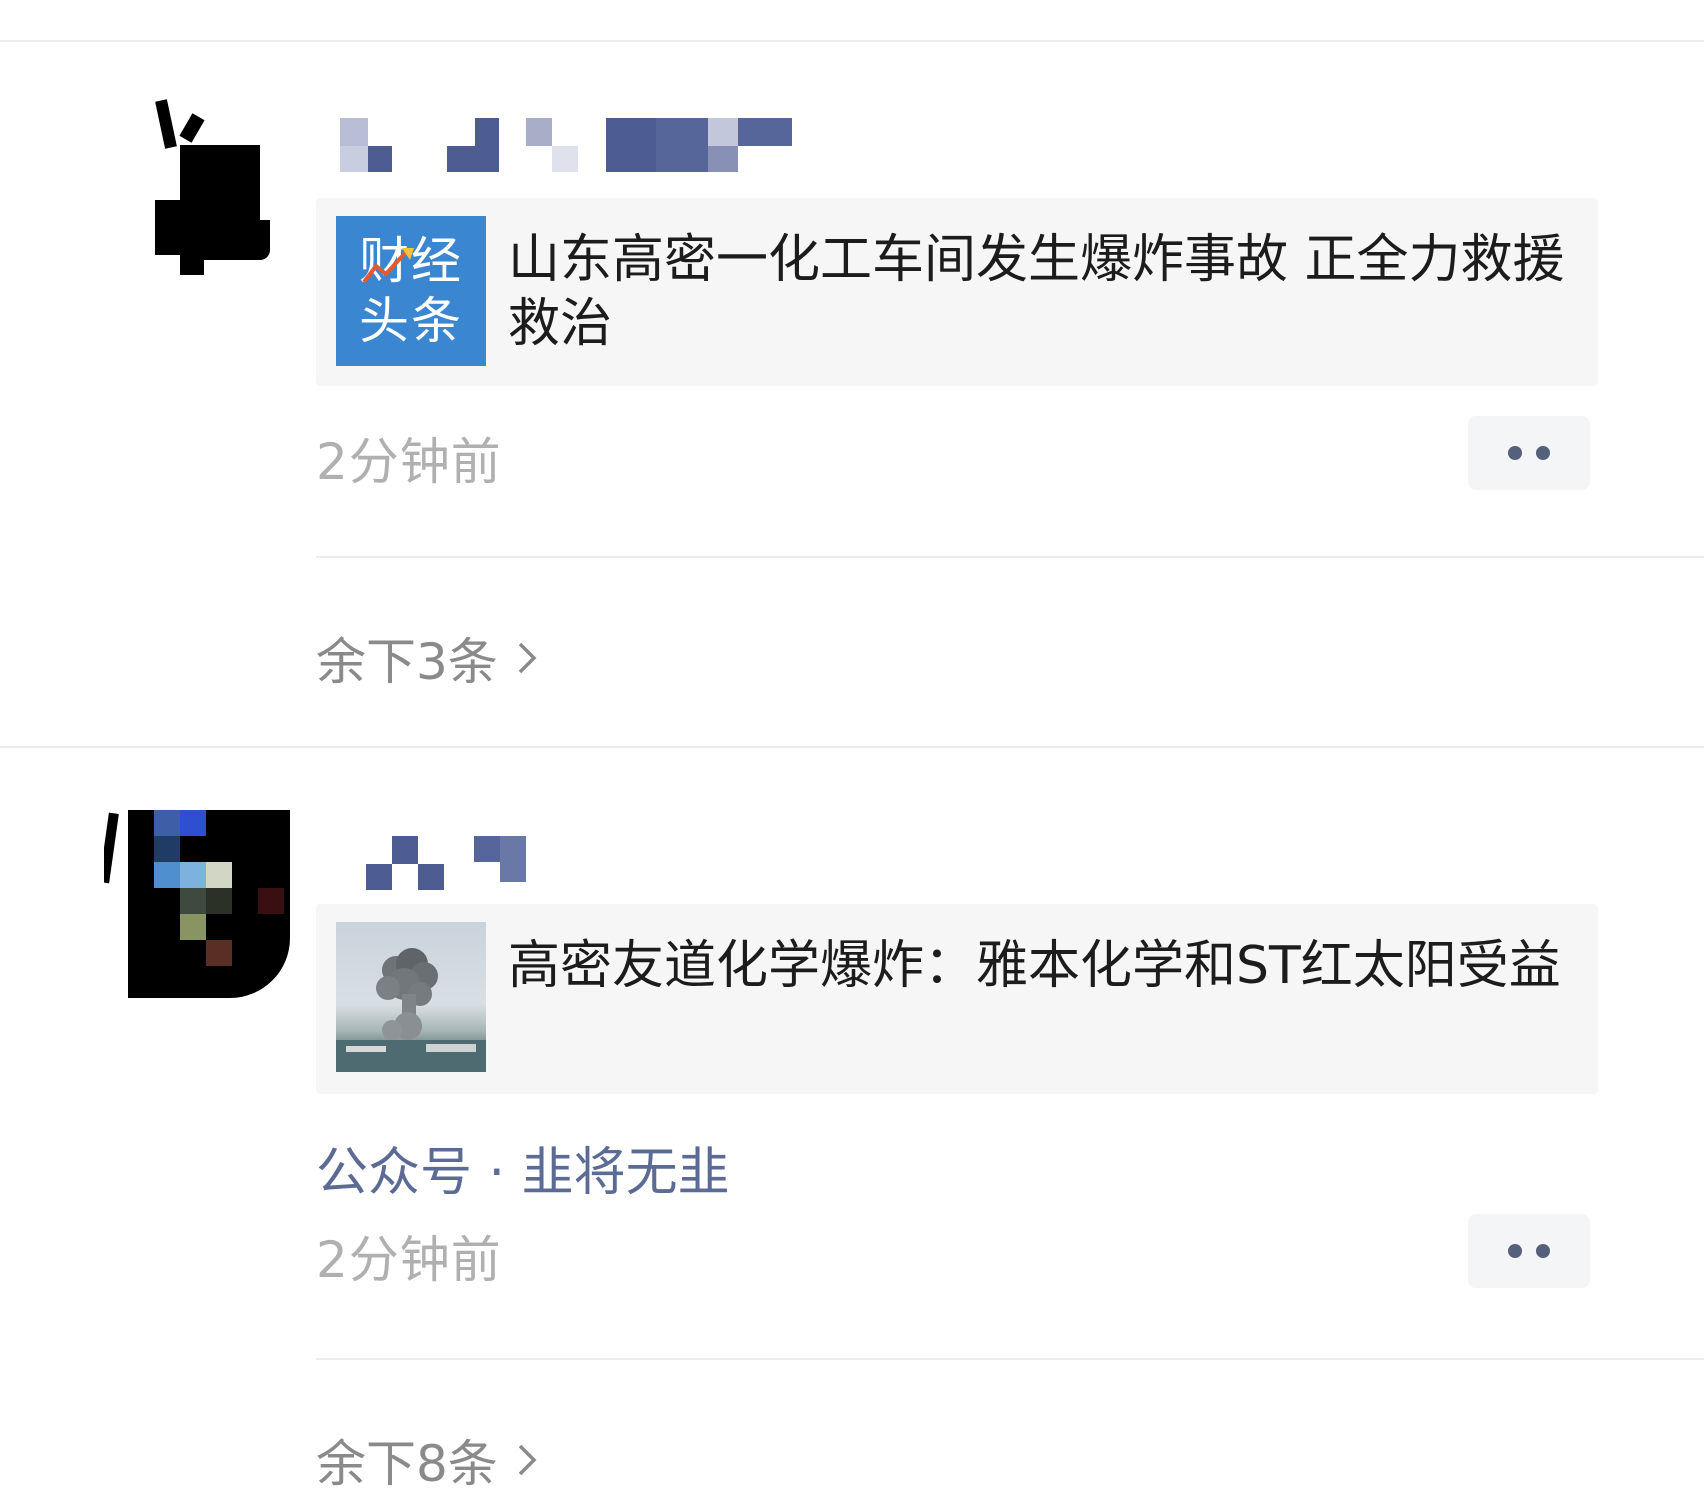 The height and width of the screenshot is (1504, 1704). What do you see at coordinates (523, 1167) in the screenshot?
I see `official-account-source-link: 公众号 · 韭将无韭` at bounding box center [523, 1167].